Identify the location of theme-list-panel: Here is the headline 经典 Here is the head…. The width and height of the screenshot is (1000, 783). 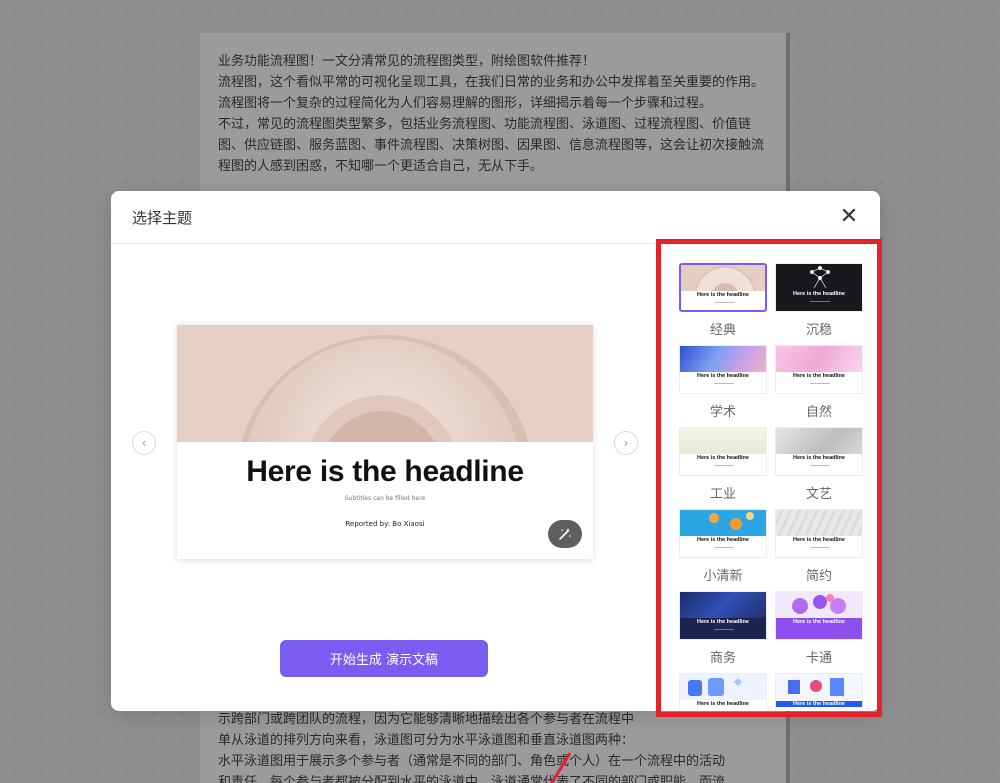
(768, 478).